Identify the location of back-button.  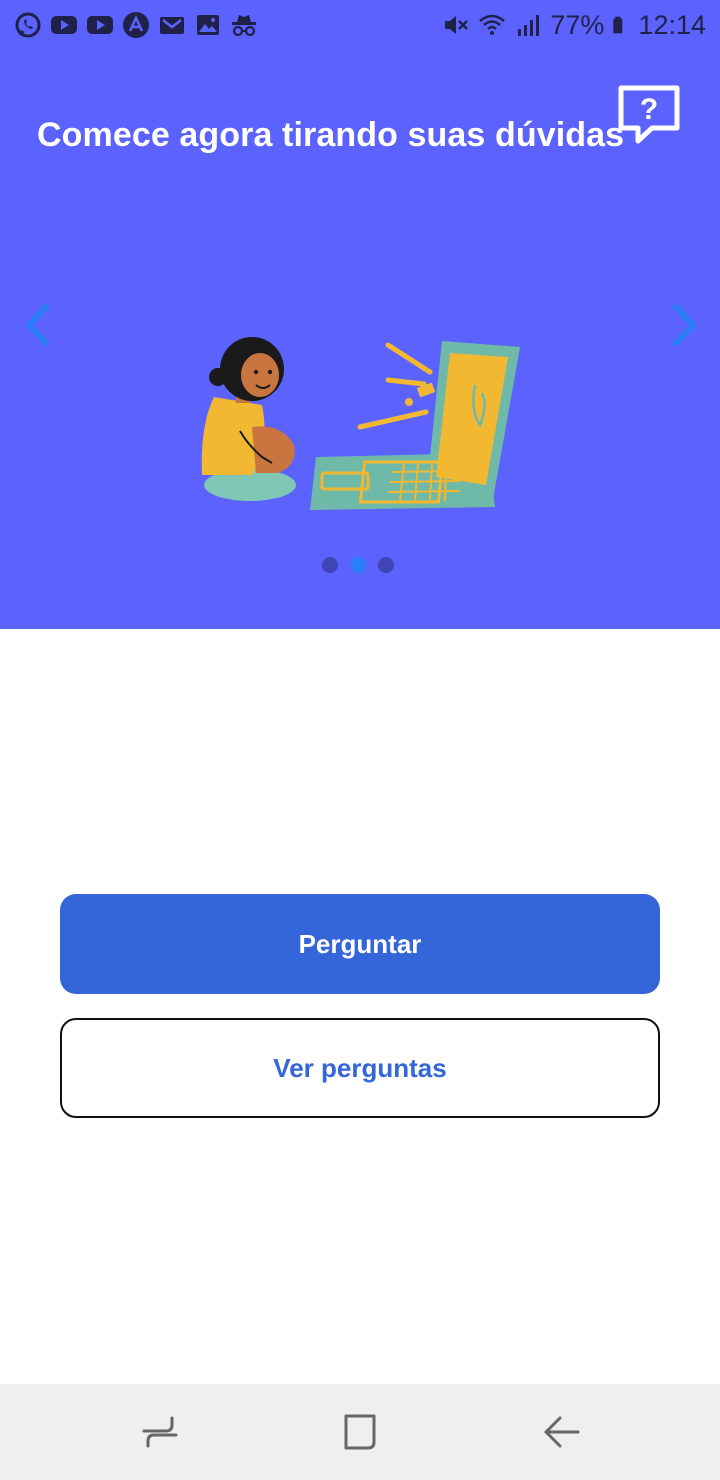
(562, 1432).